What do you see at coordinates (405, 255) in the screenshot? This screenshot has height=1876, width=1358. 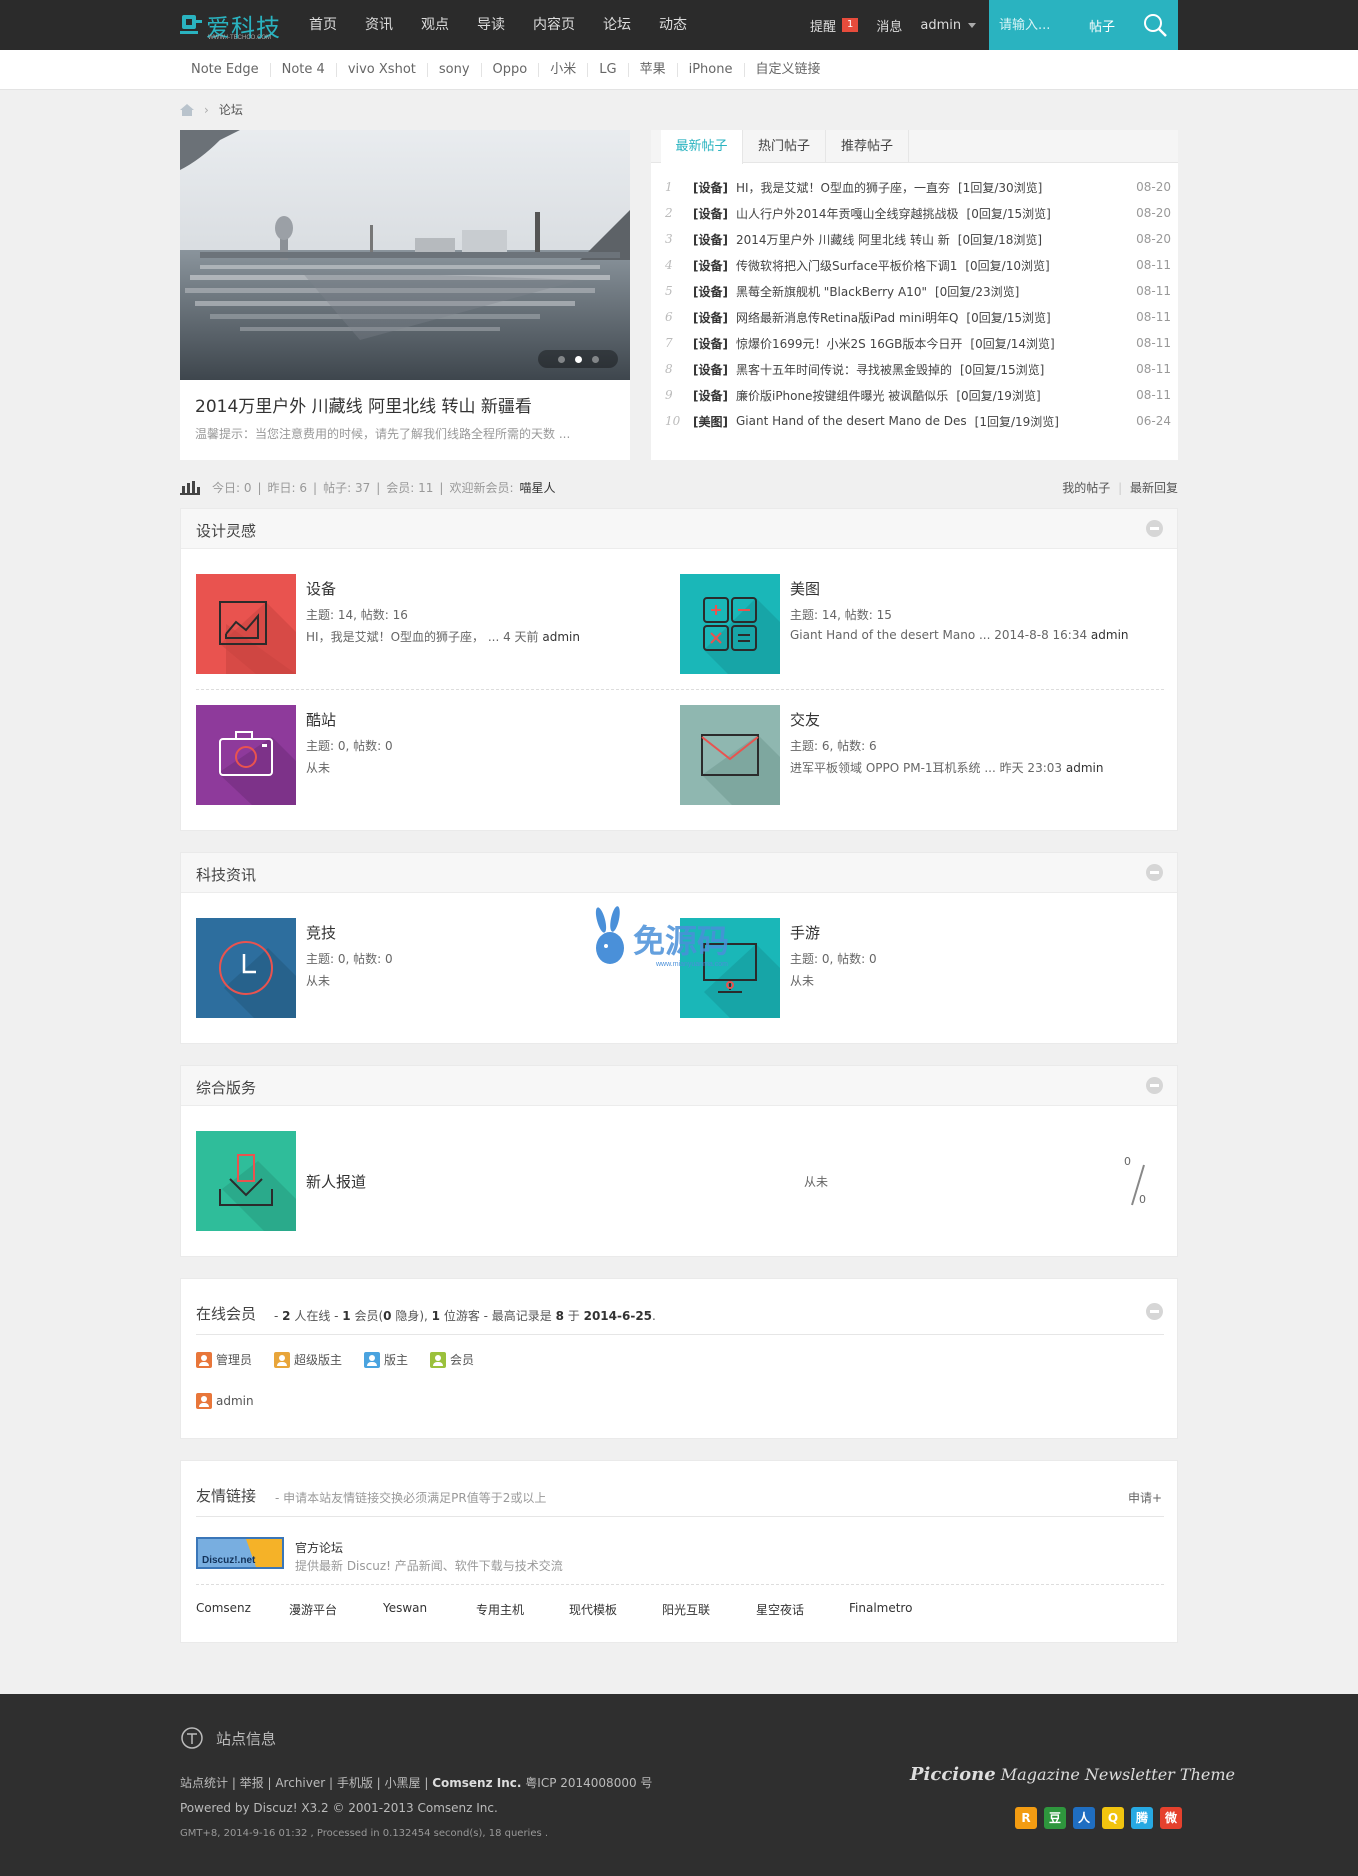 I see `hero-image` at bounding box center [405, 255].